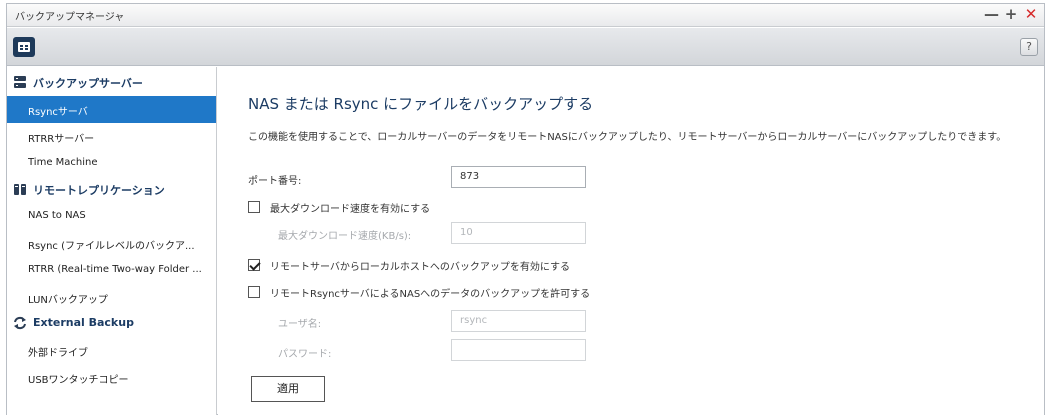 This screenshot has width=1051, height=418. Describe the element at coordinates (518, 321) in the screenshot. I see `username-input: rsync` at that location.